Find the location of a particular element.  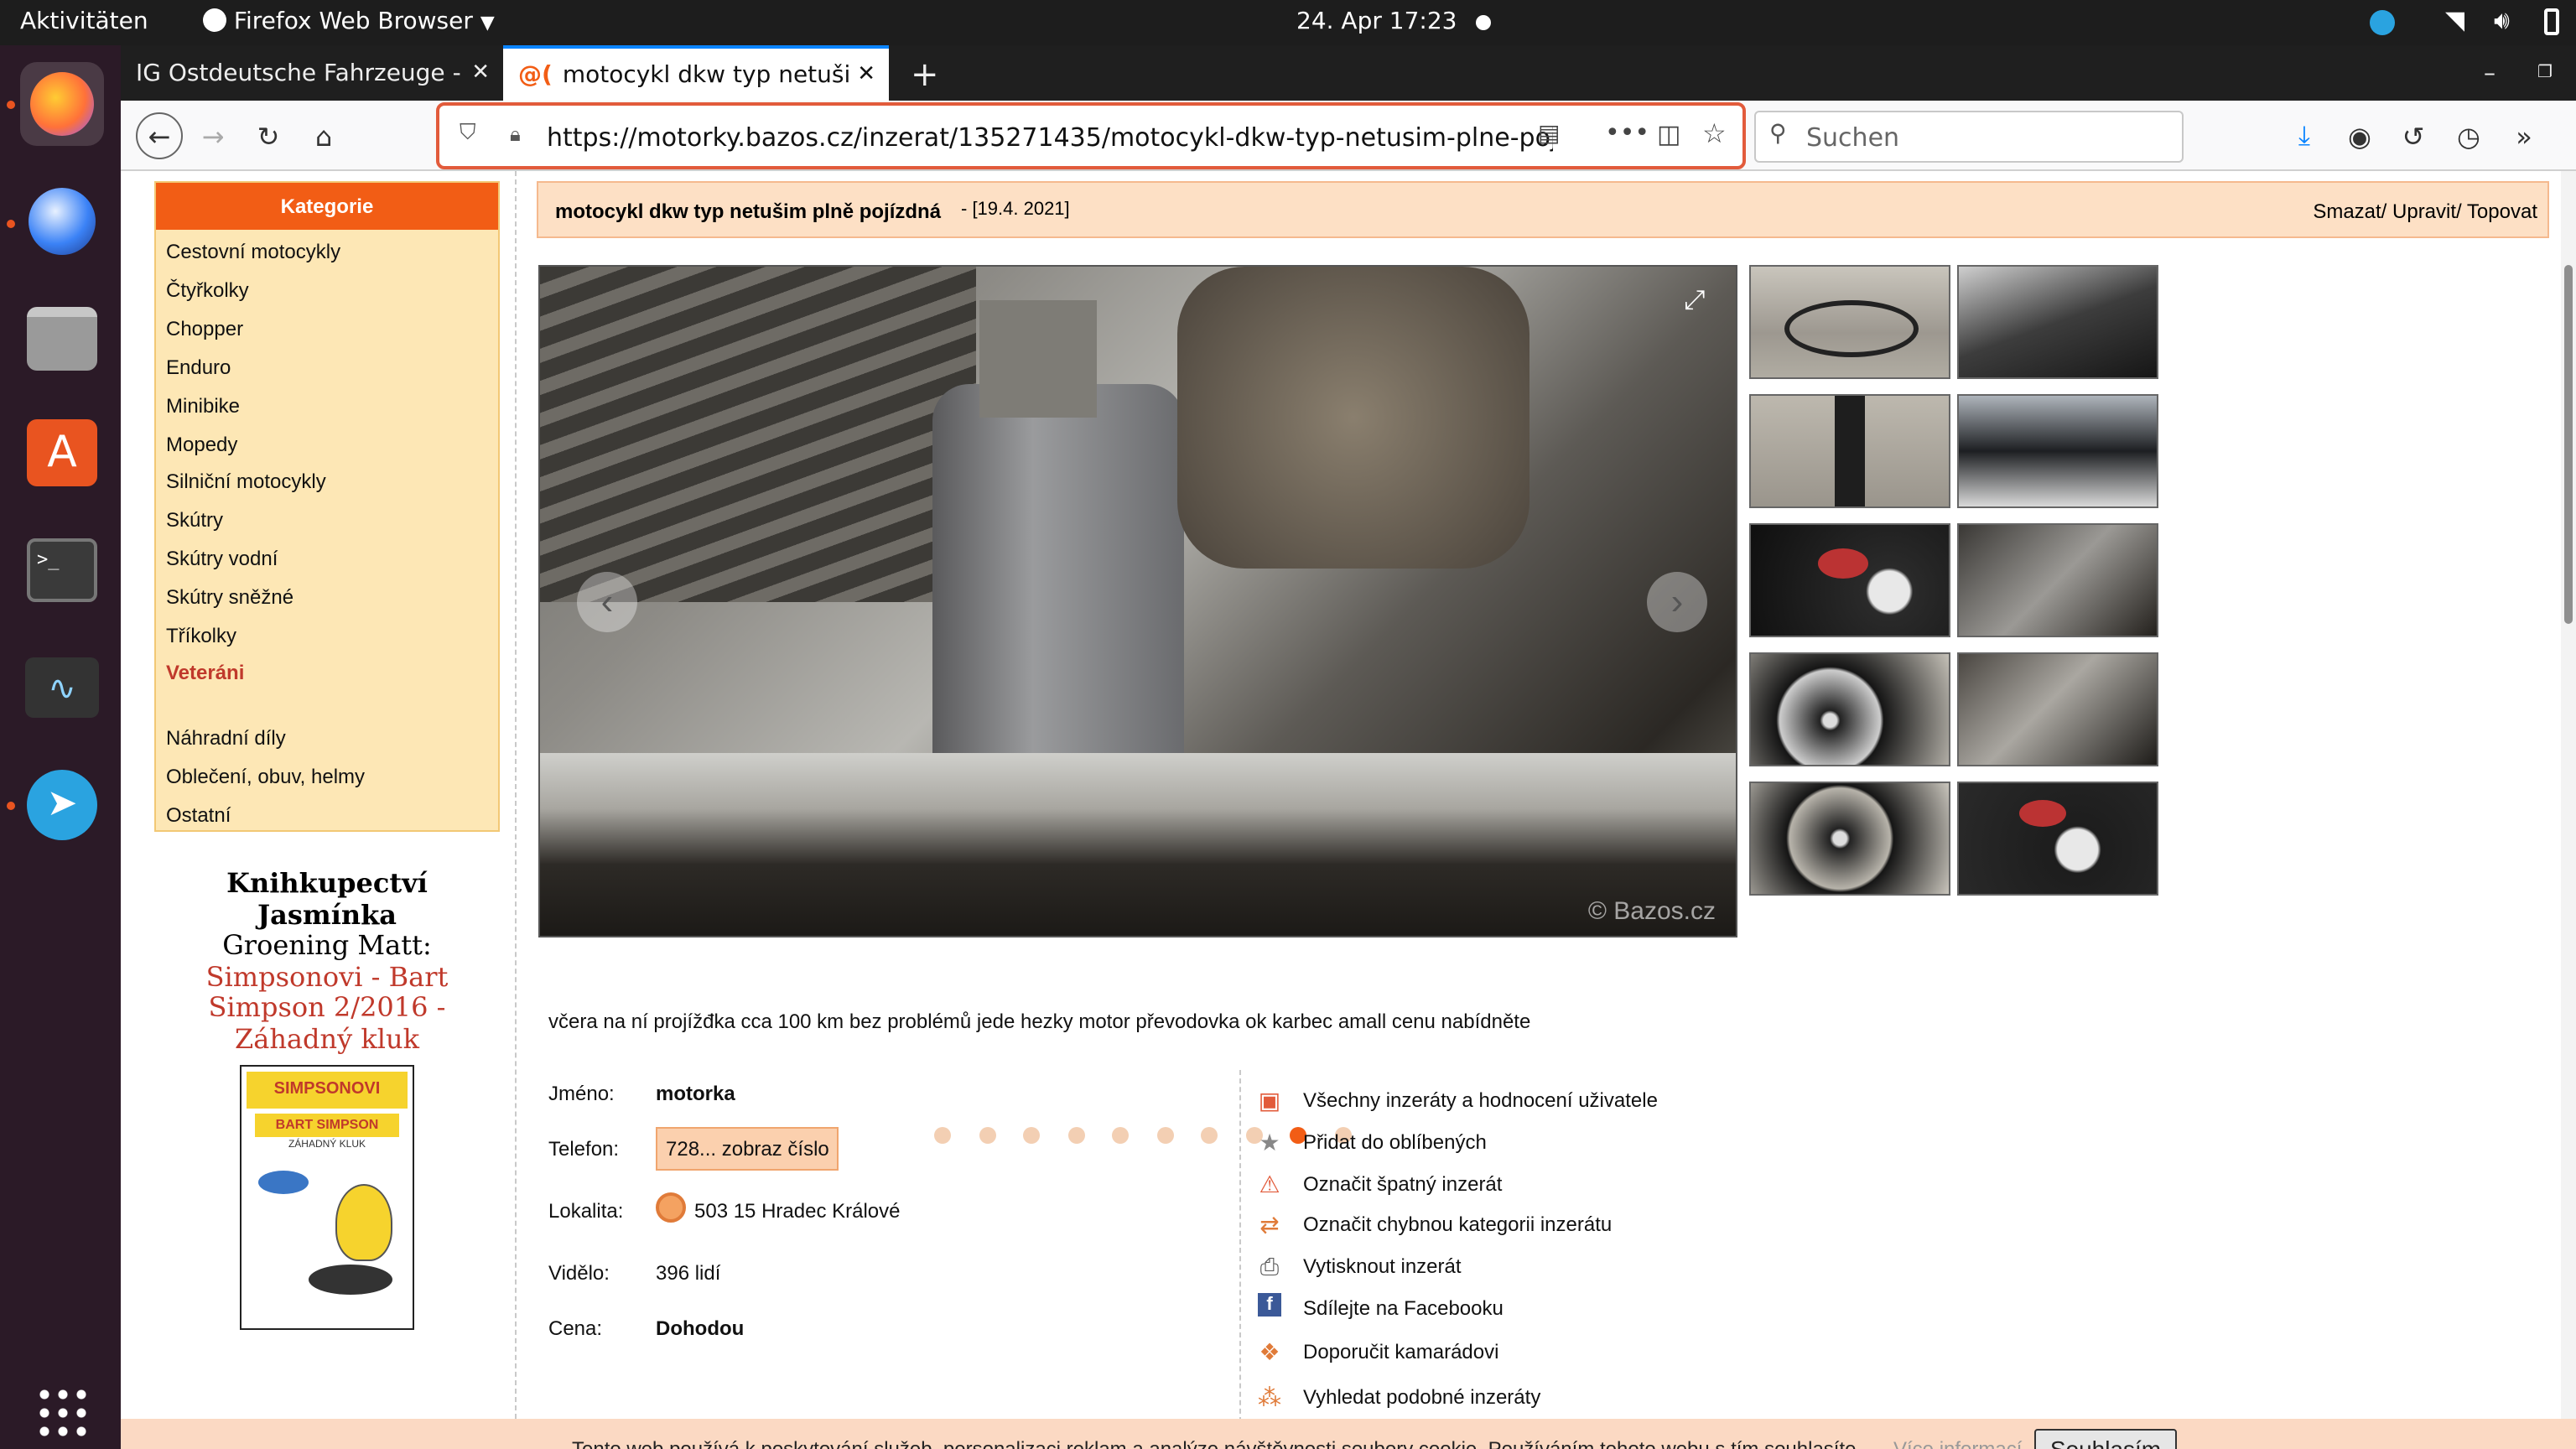

downloads-icon: ⤓ is located at coordinates (2304, 136).